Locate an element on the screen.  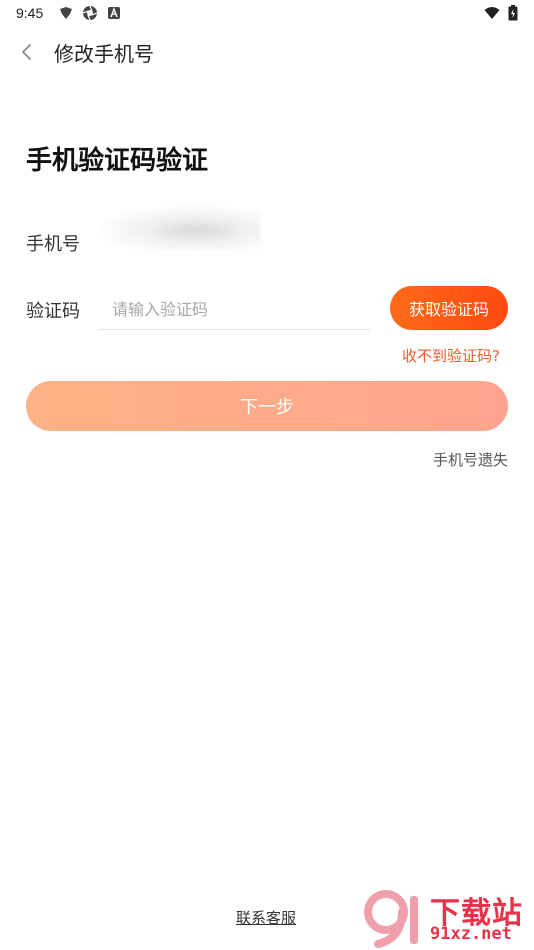
back-chevron-icon is located at coordinates (28, 52).